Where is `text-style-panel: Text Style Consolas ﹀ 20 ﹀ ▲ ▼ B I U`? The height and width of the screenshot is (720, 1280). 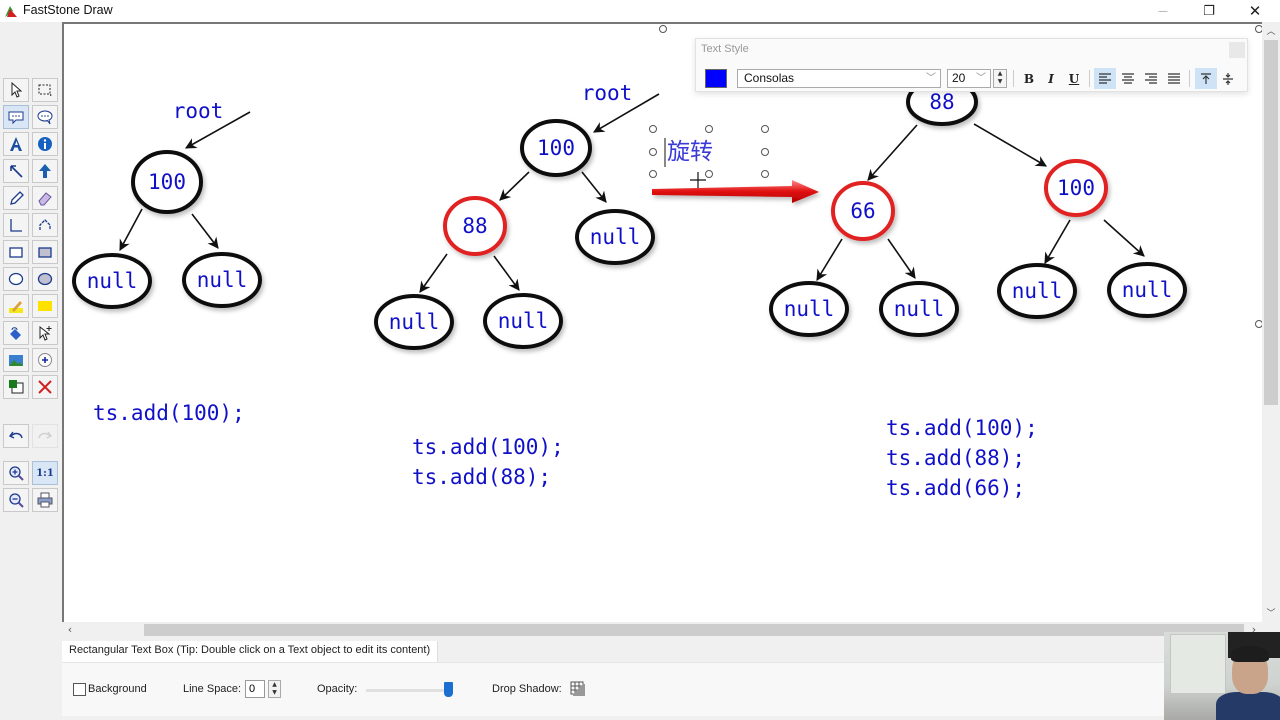
text-style-panel: Text Style Consolas ﹀ 20 ﹀ ▲ ▼ B I U is located at coordinates (971, 65).